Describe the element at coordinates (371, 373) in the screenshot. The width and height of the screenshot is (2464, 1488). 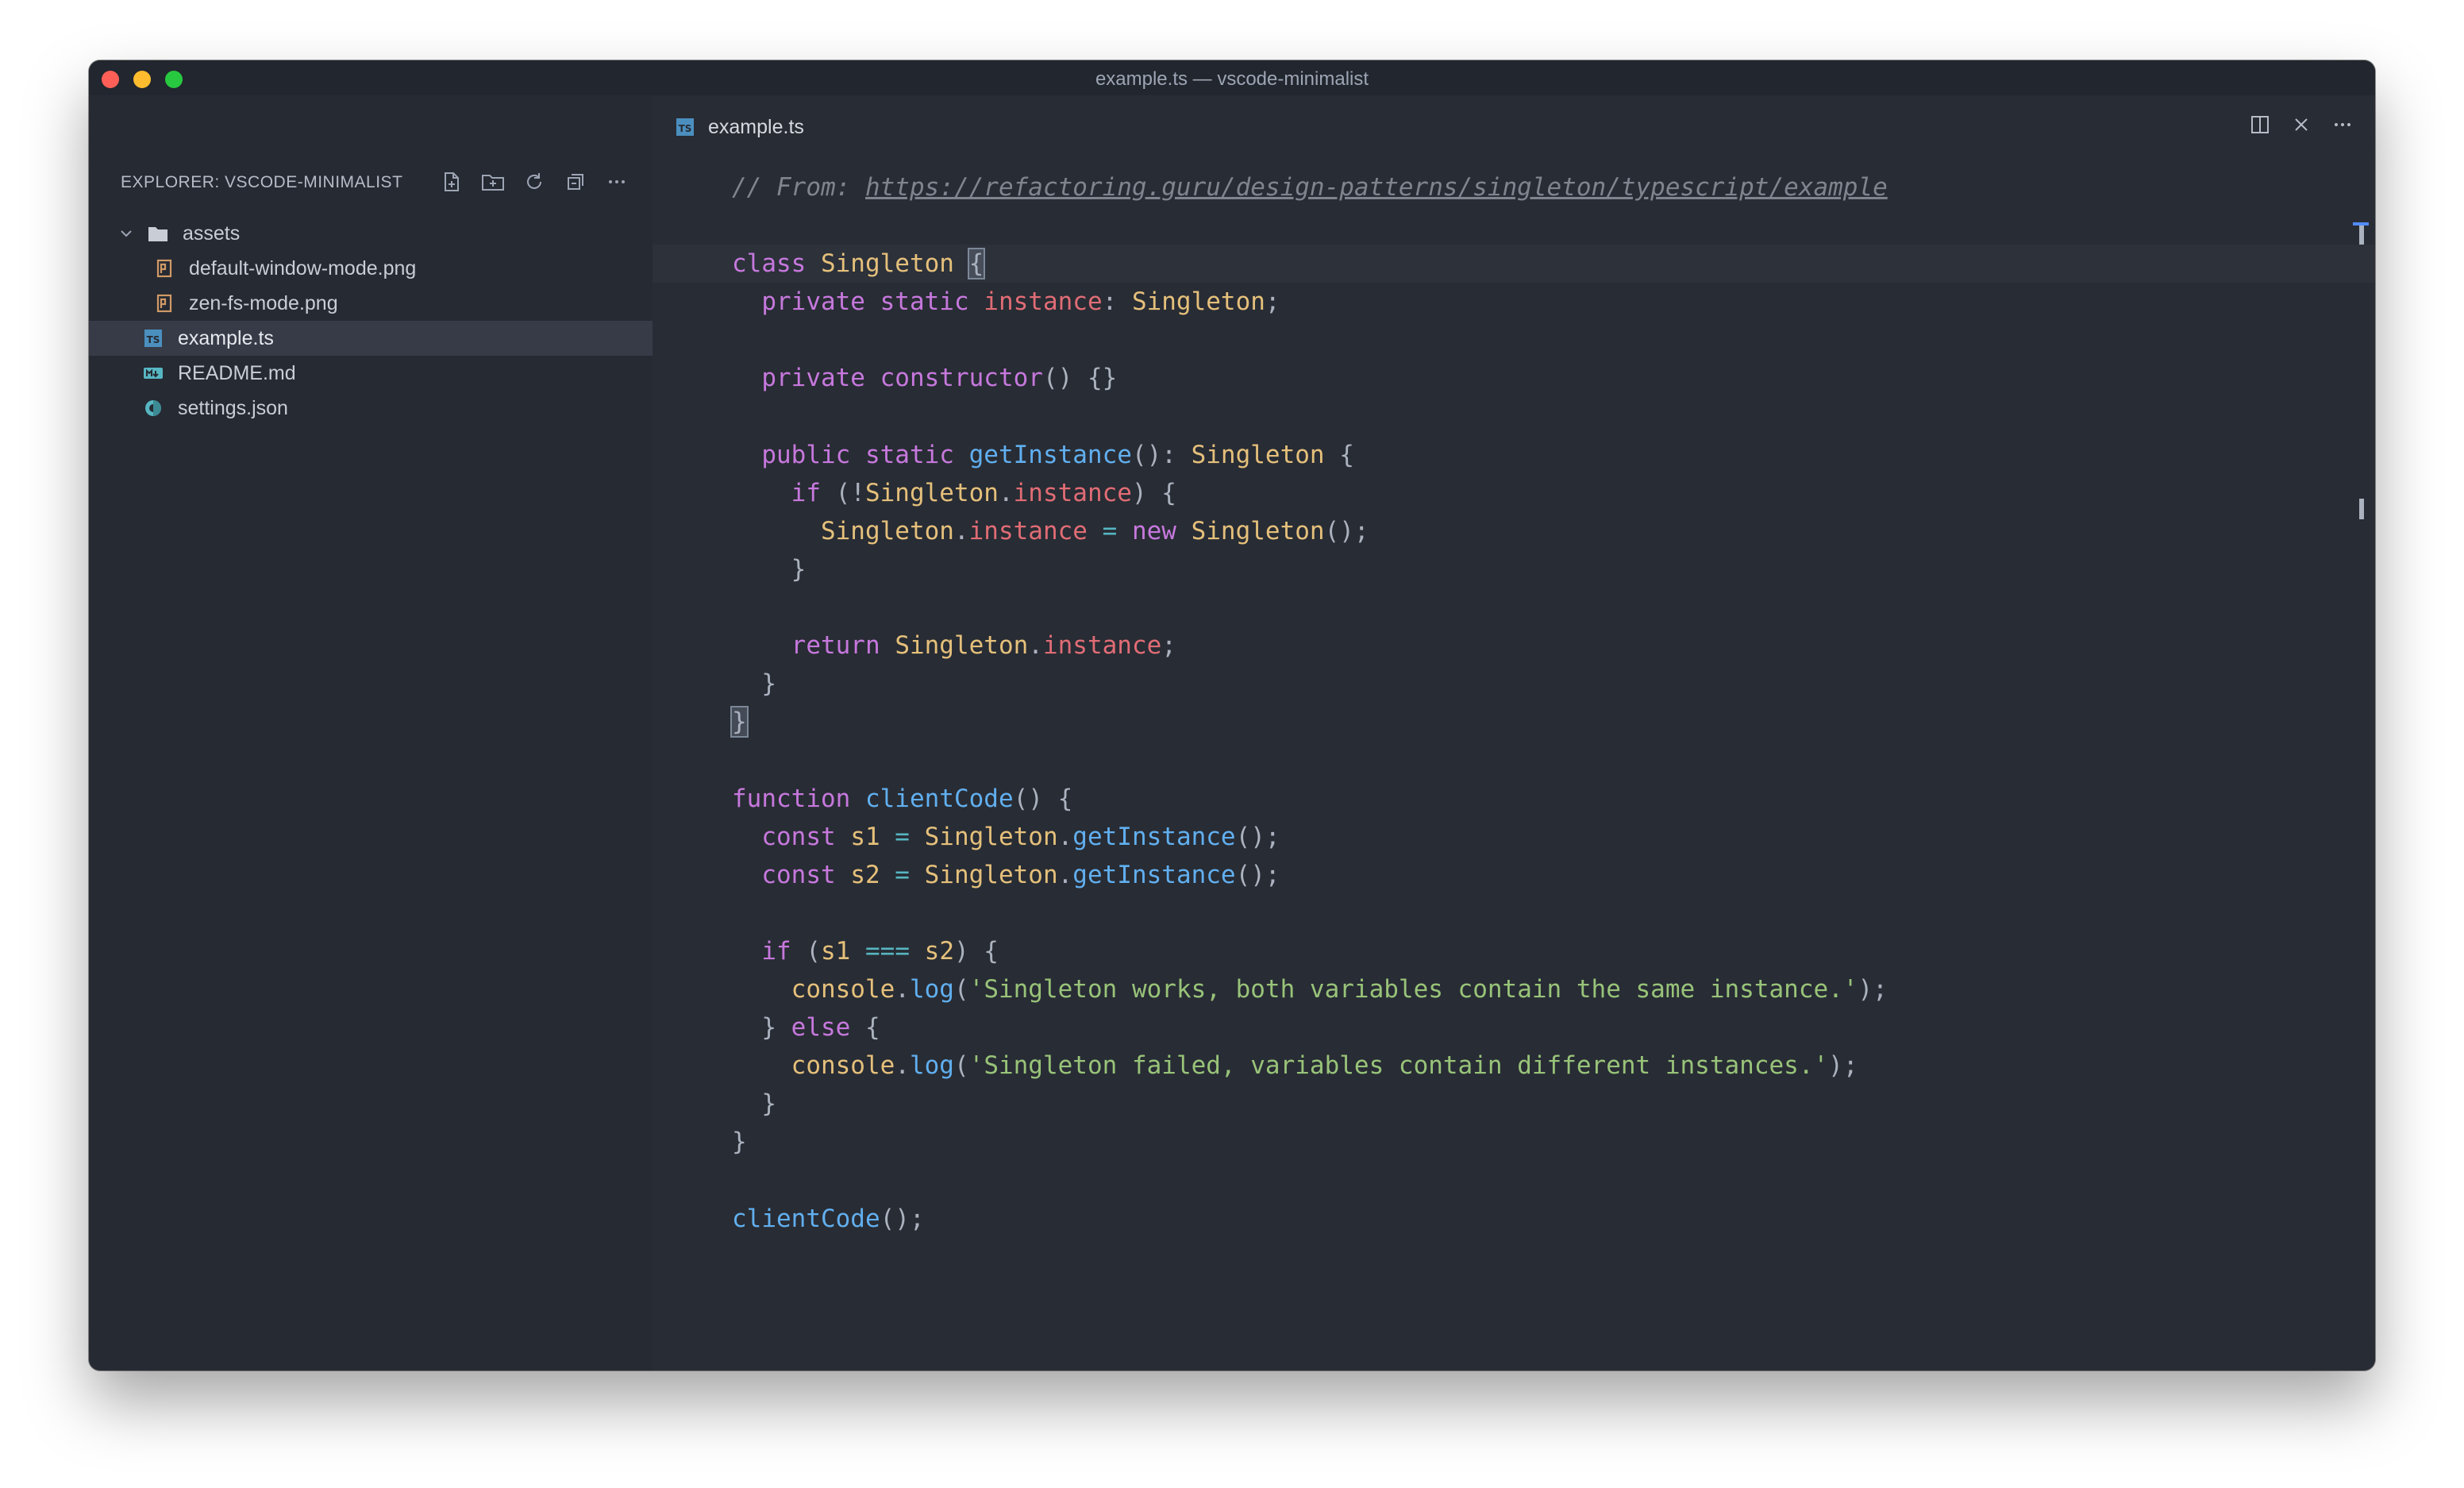
I see `tree-item-readme: README.md` at that location.